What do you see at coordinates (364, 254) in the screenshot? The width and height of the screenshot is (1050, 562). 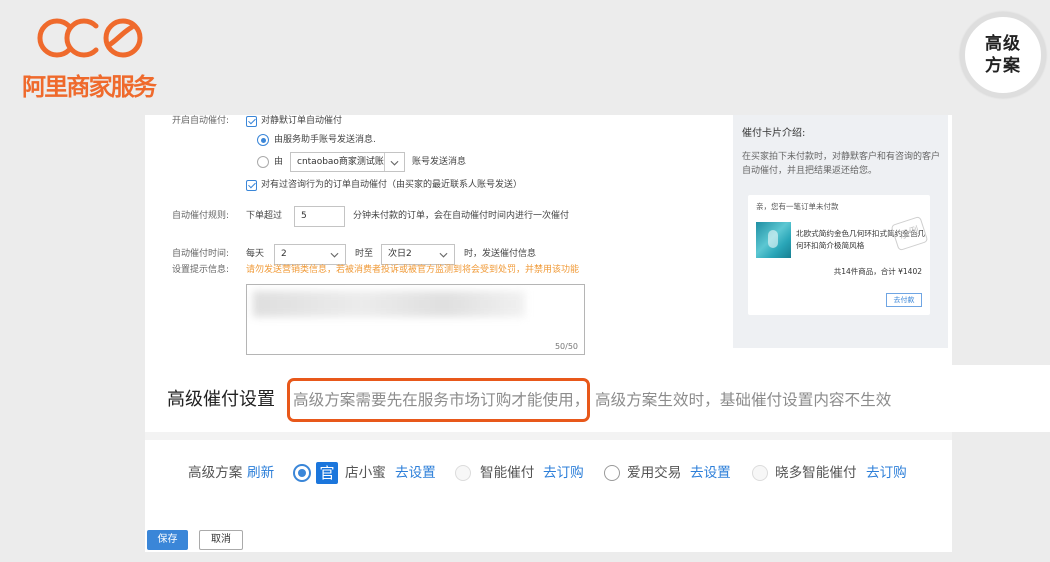 I see `time-middle: 时至` at bounding box center [364, 254].